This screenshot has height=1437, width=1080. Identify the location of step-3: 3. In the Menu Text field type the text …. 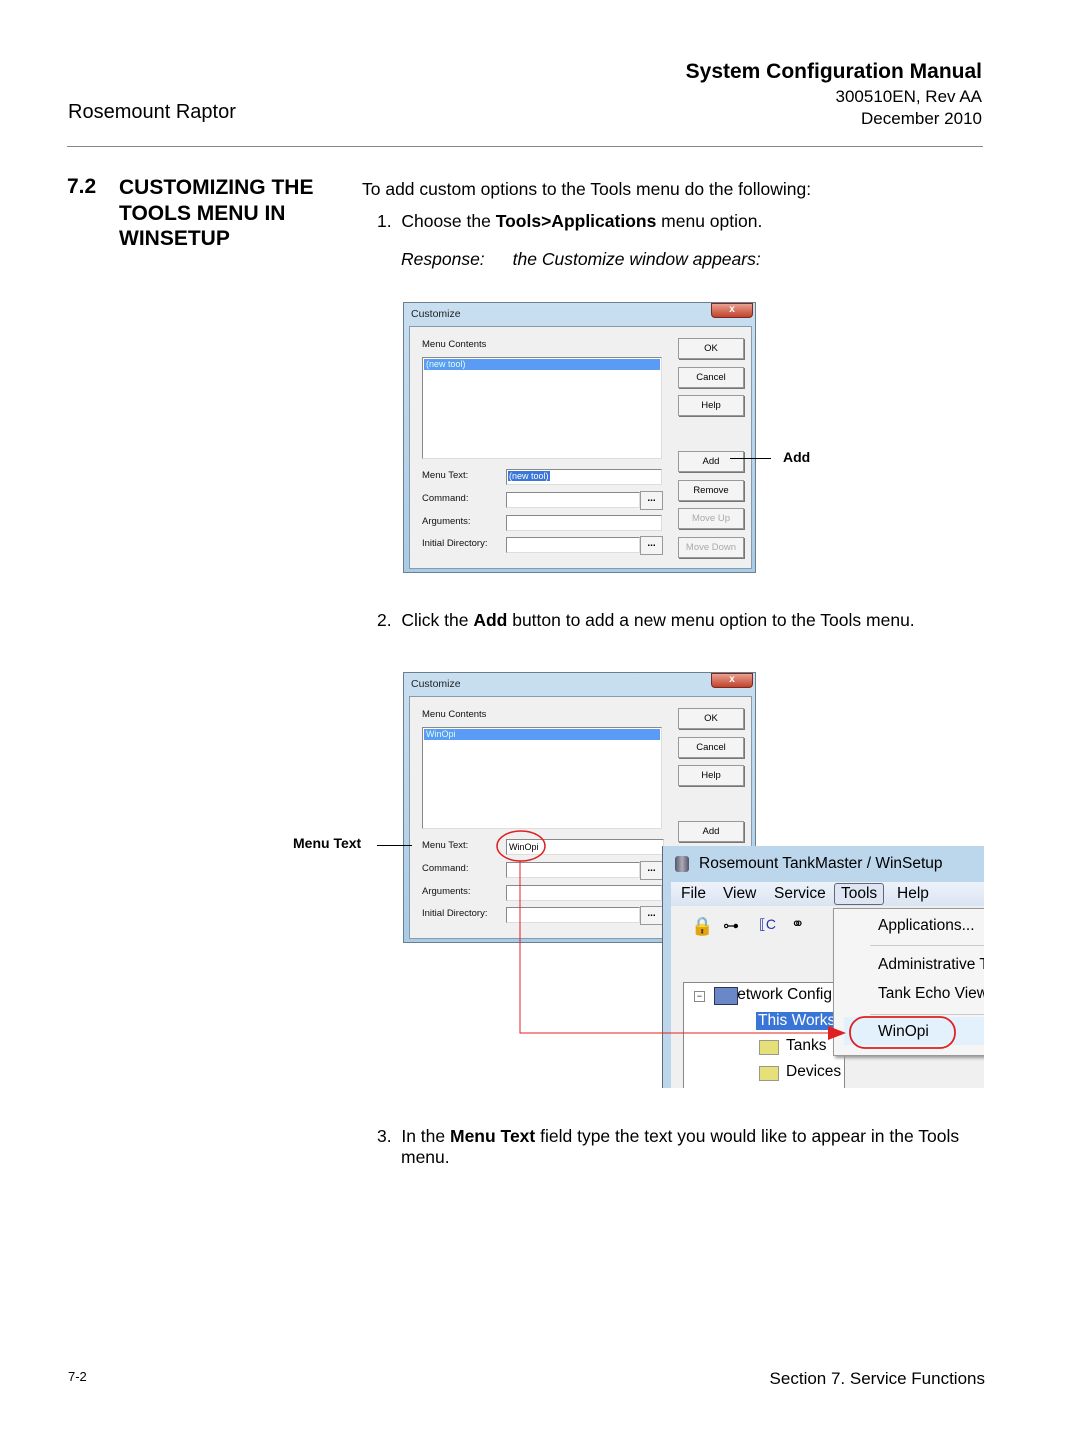
(682, 1147).